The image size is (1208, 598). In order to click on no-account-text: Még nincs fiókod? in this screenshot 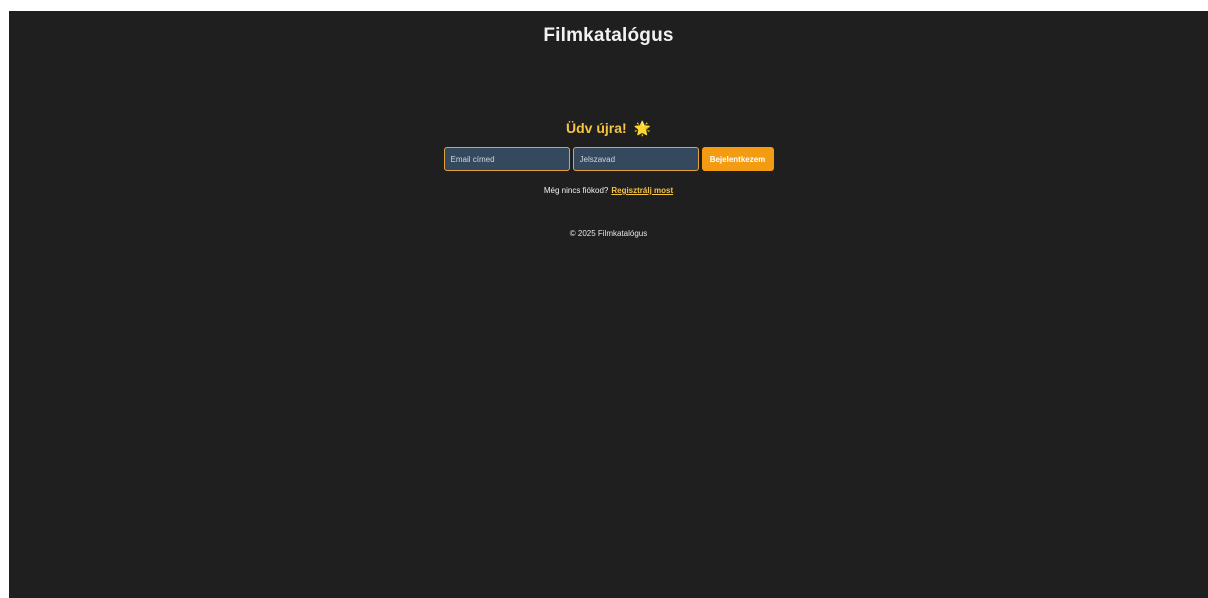, I will do `click(576, 190)`.